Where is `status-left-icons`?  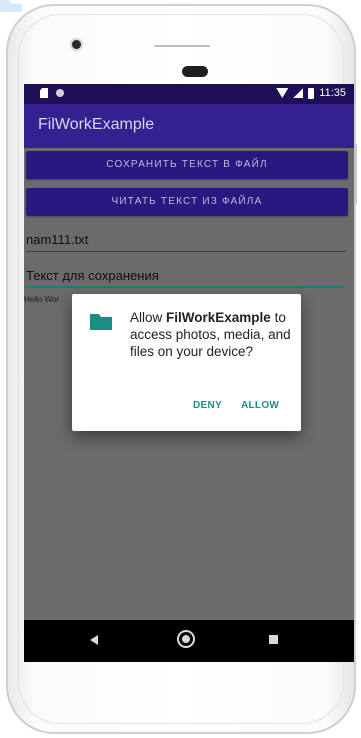
status-left-icons is located at coordinates (52, 93).